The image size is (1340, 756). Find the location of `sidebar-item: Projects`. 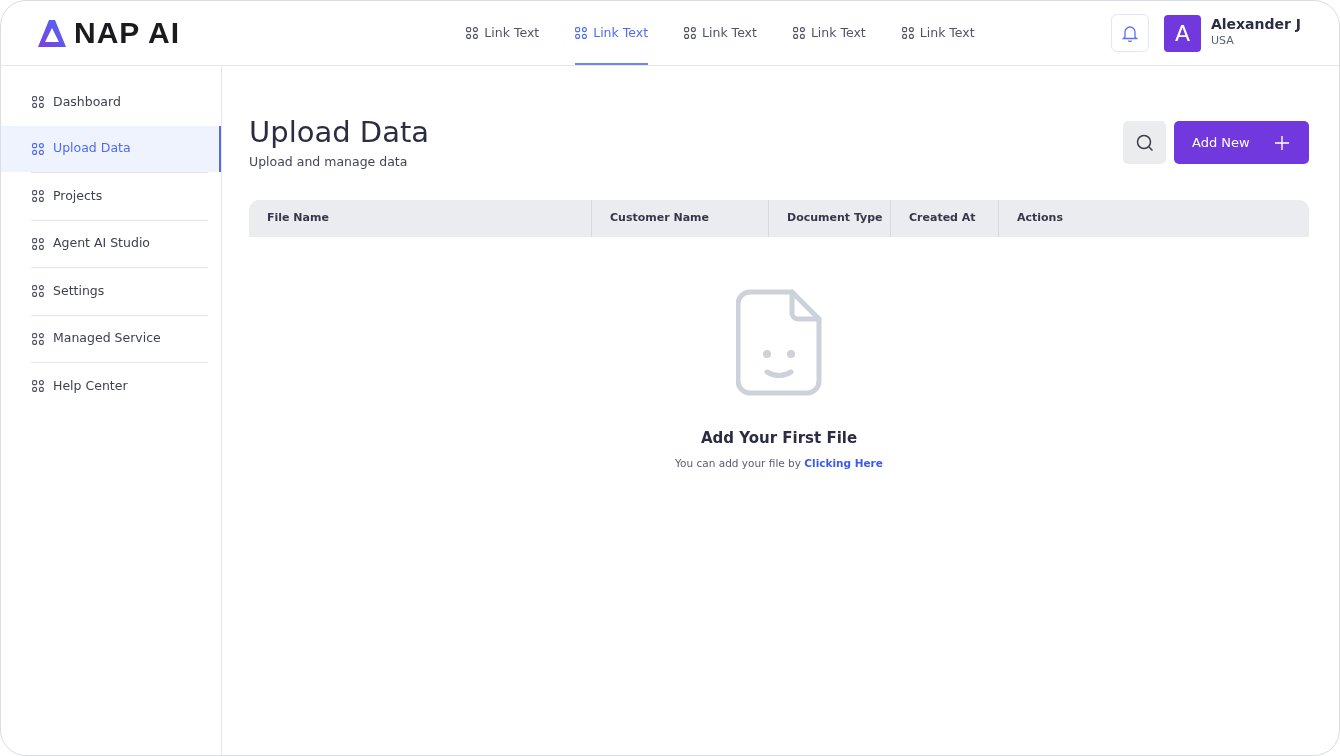

sidebar-item: Projects is located at coordinates (111, 196).